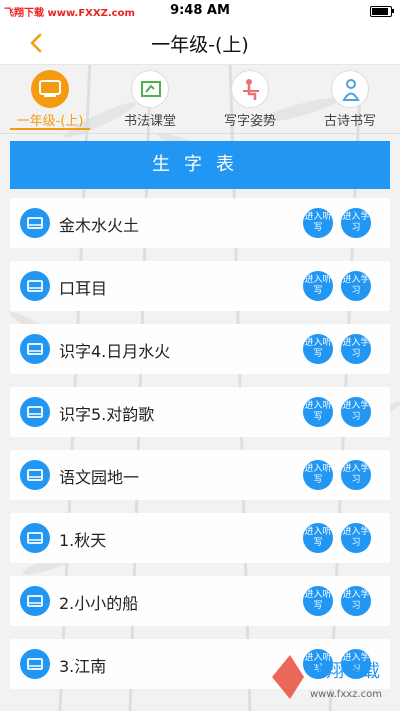  What do you see at coordinates (83, 288) in the screenshot?
I see `lesson-title: 口耳目` at bounding box center [83, 288].